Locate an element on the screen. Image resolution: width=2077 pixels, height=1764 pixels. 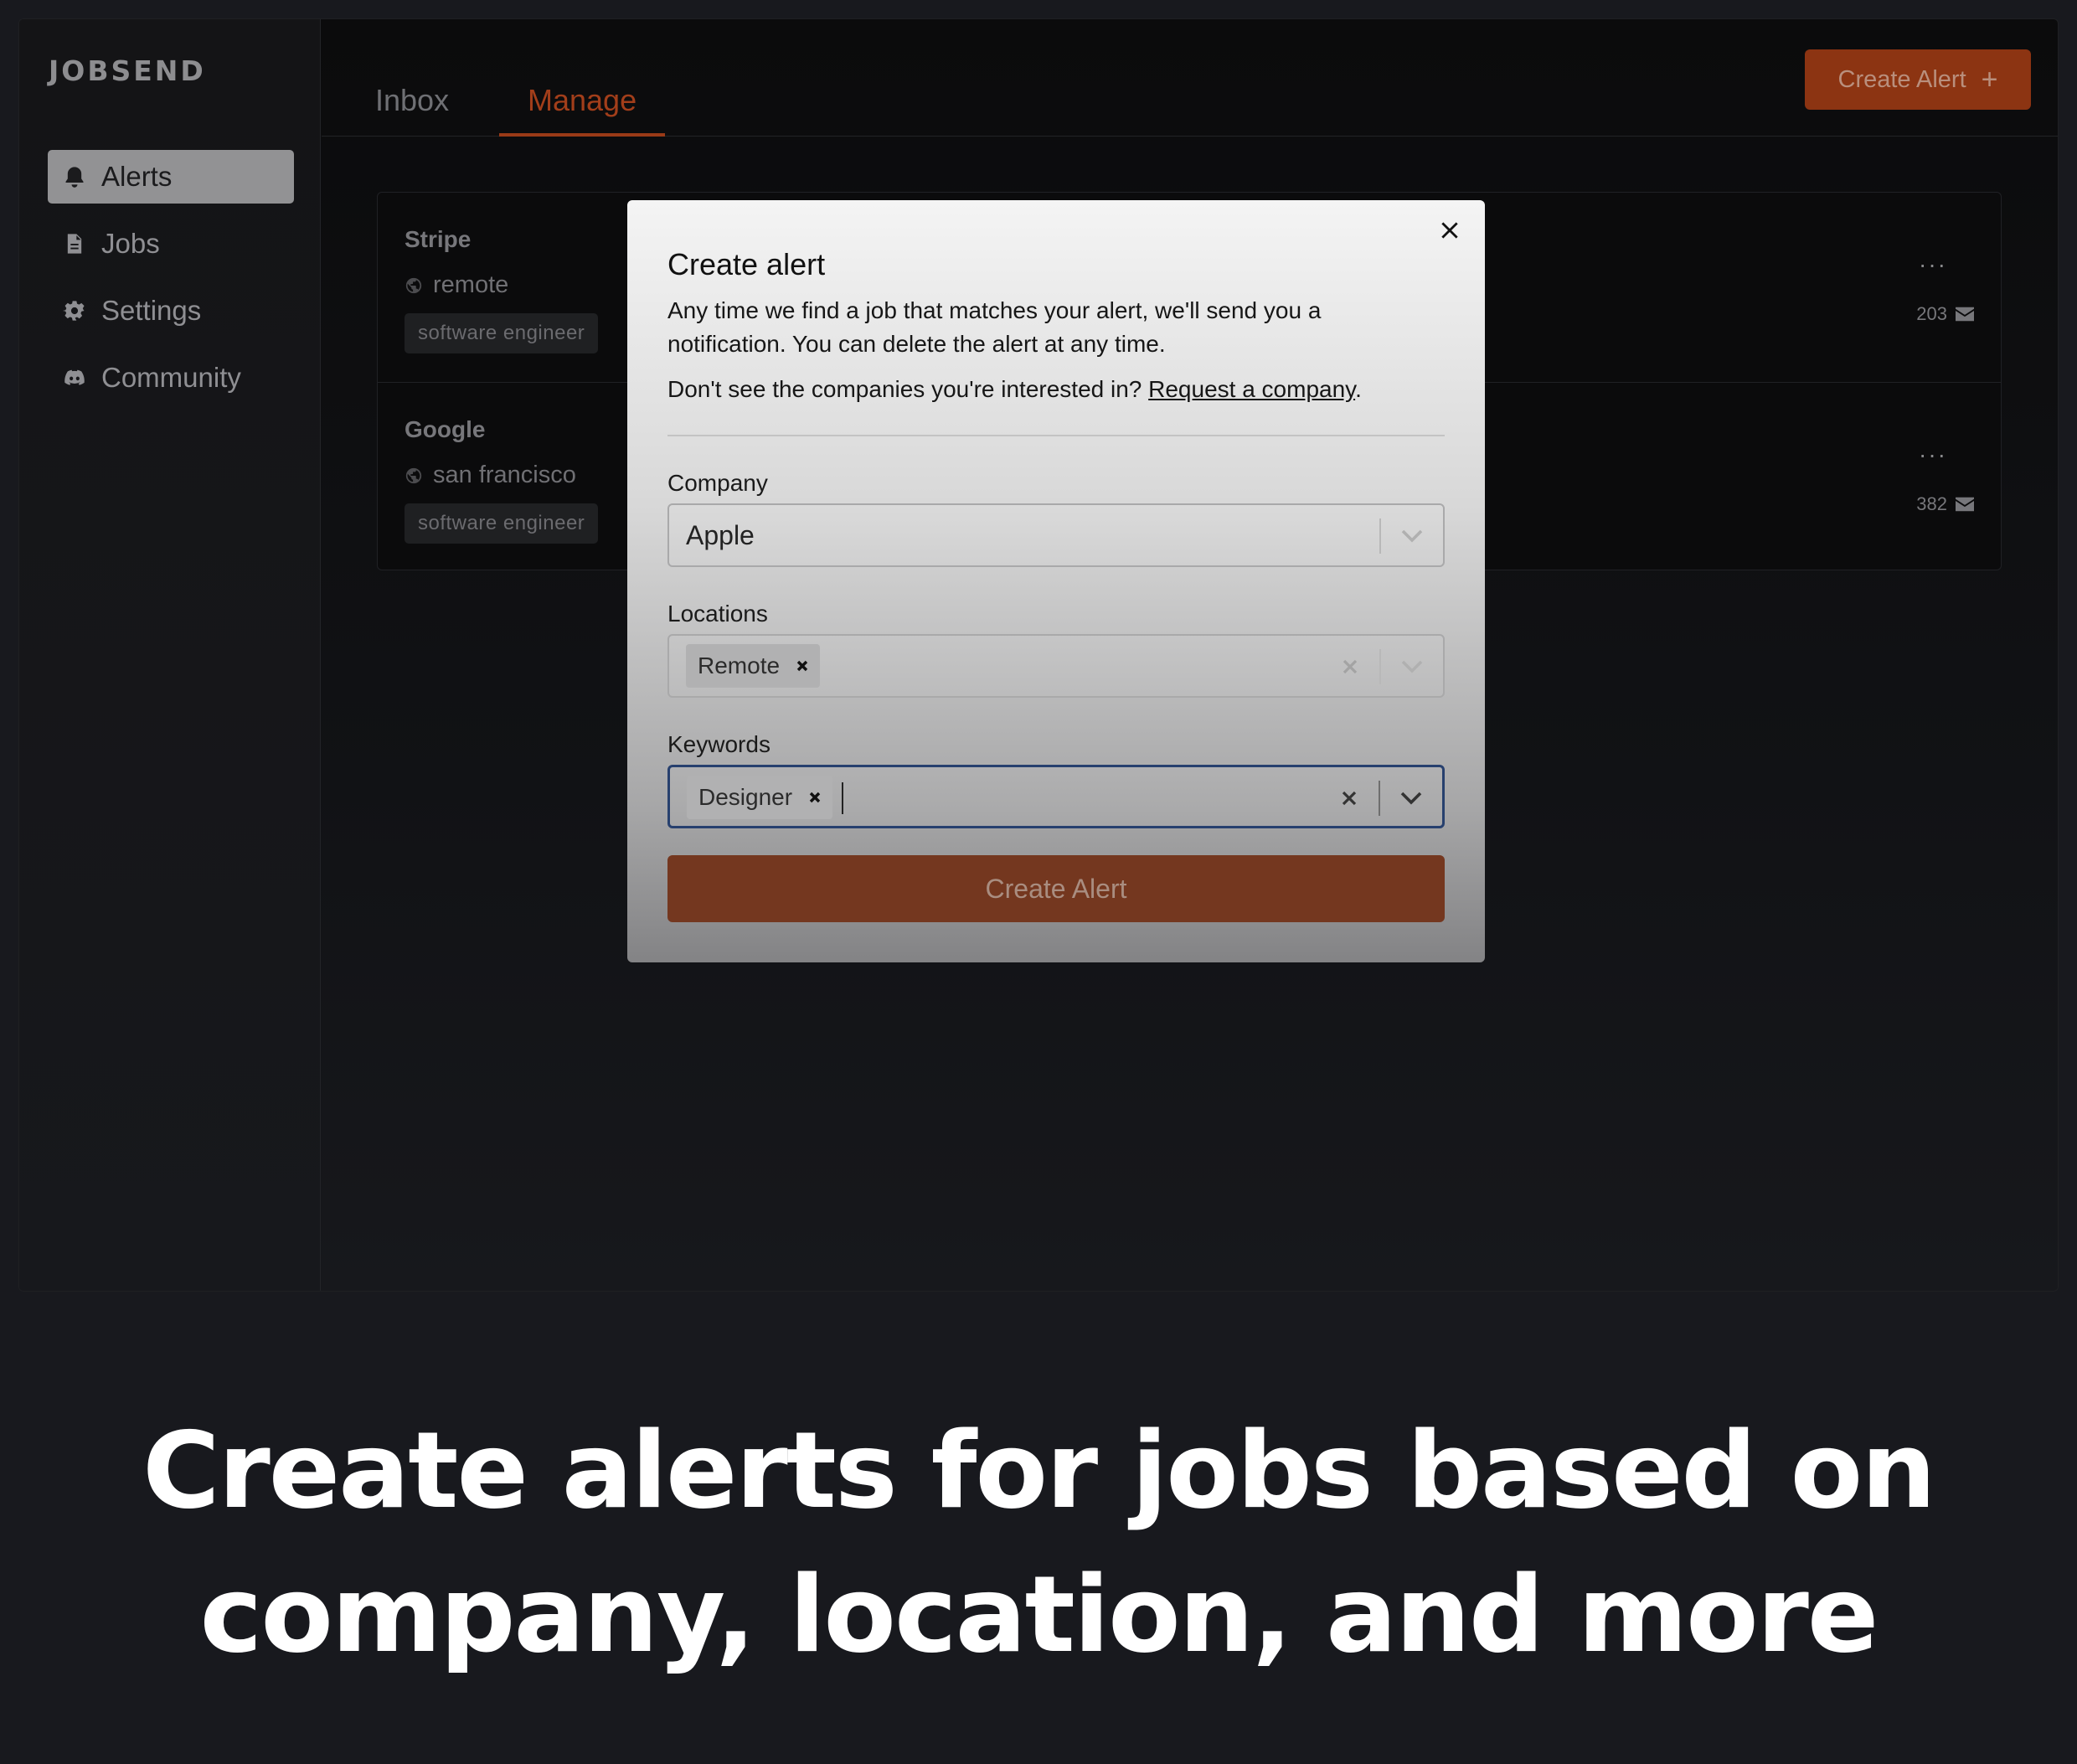
alert-count: 382 is located at coordinates (1945, 504).